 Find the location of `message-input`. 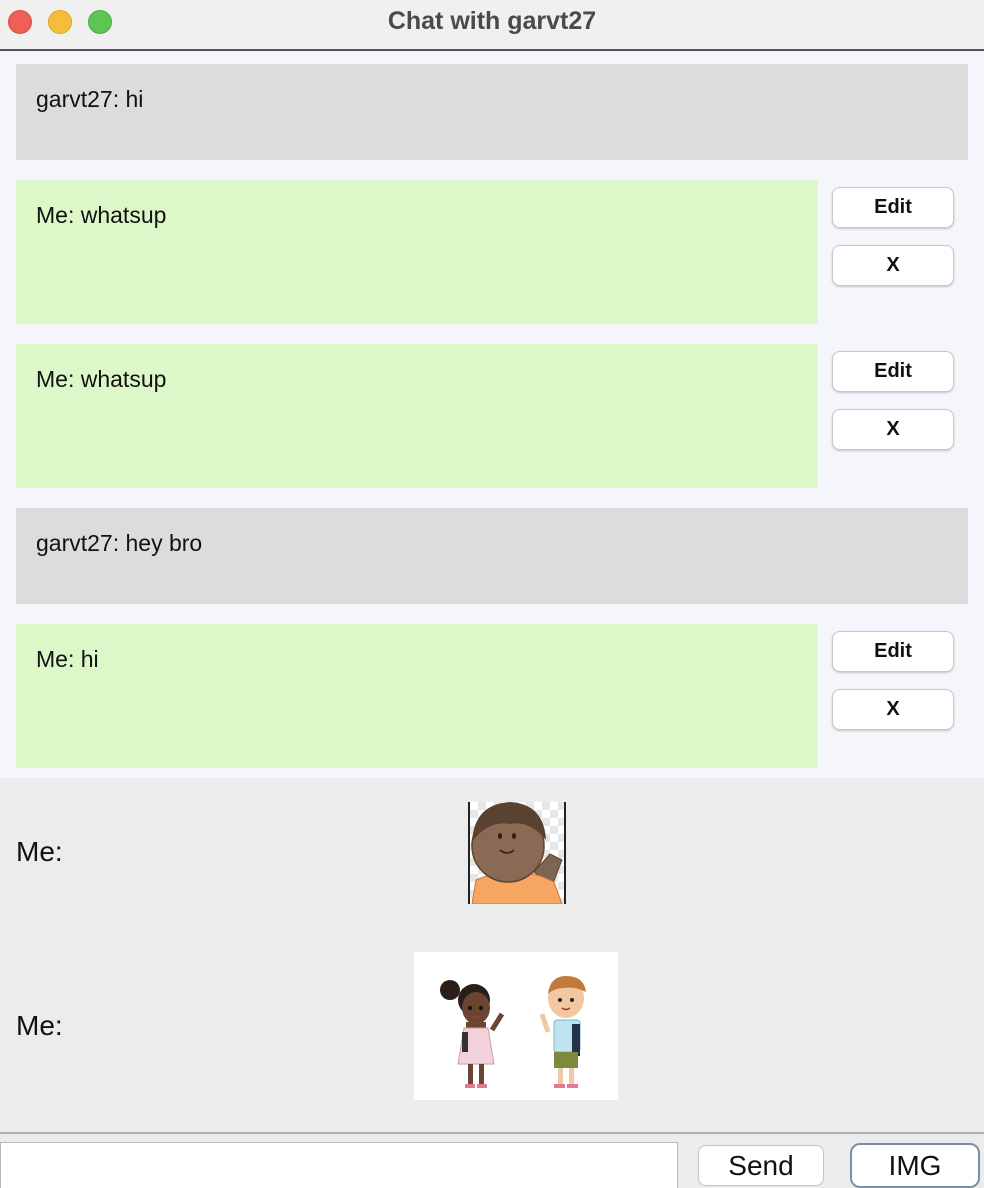

message-input is located at coordinates (339, 1165).